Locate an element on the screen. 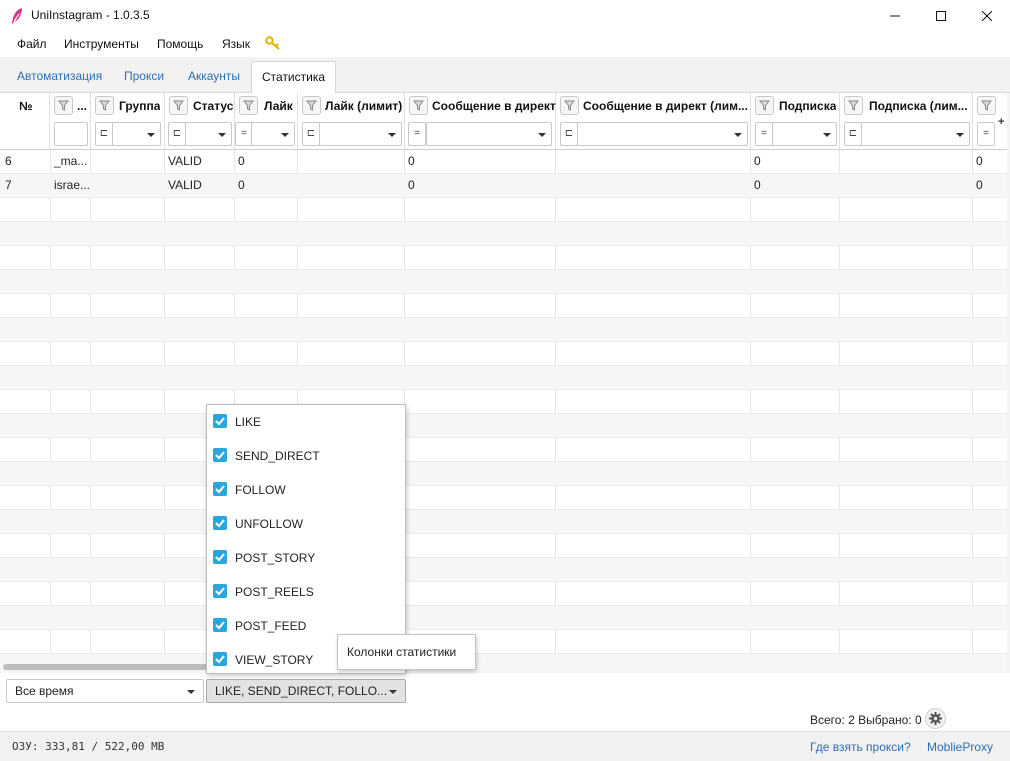 The width and height of the screenshot is (1010, 761). menu-help: Помощь is located at coordinates (180, 44).